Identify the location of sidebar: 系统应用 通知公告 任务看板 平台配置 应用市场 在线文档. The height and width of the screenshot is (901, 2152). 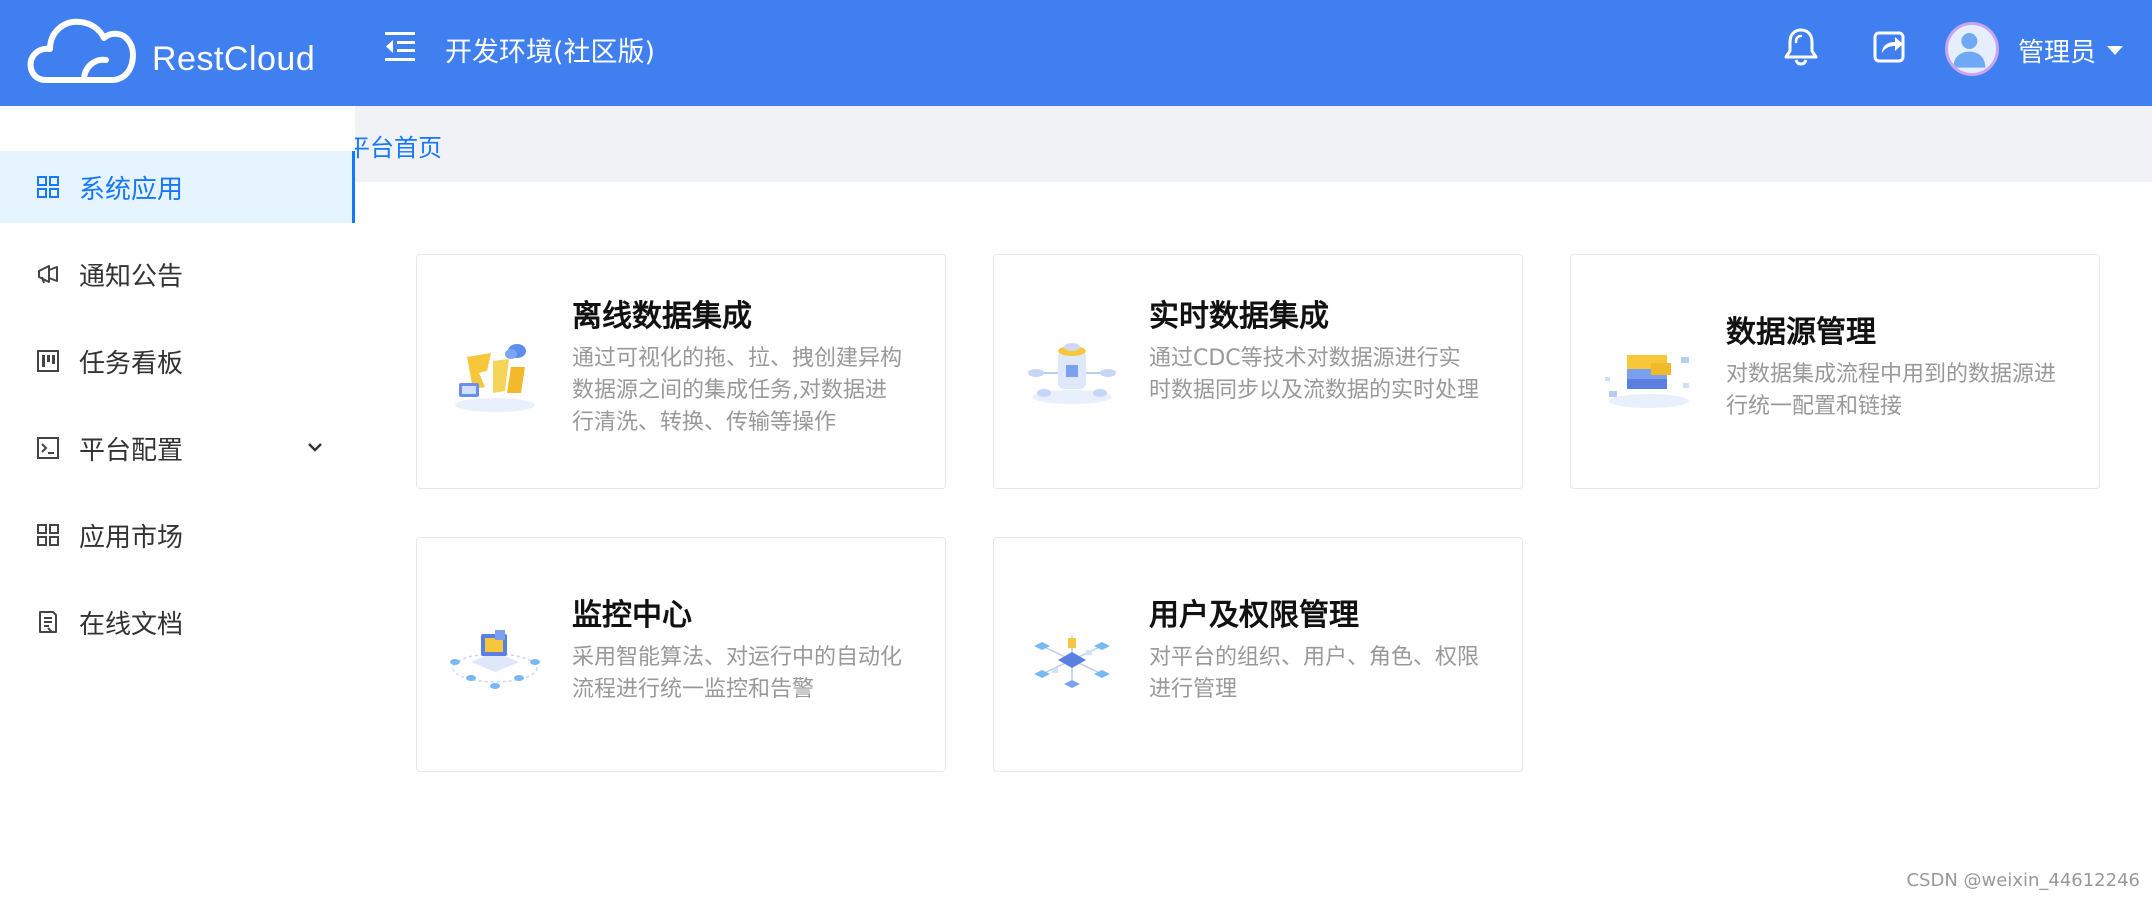
(177, 503).